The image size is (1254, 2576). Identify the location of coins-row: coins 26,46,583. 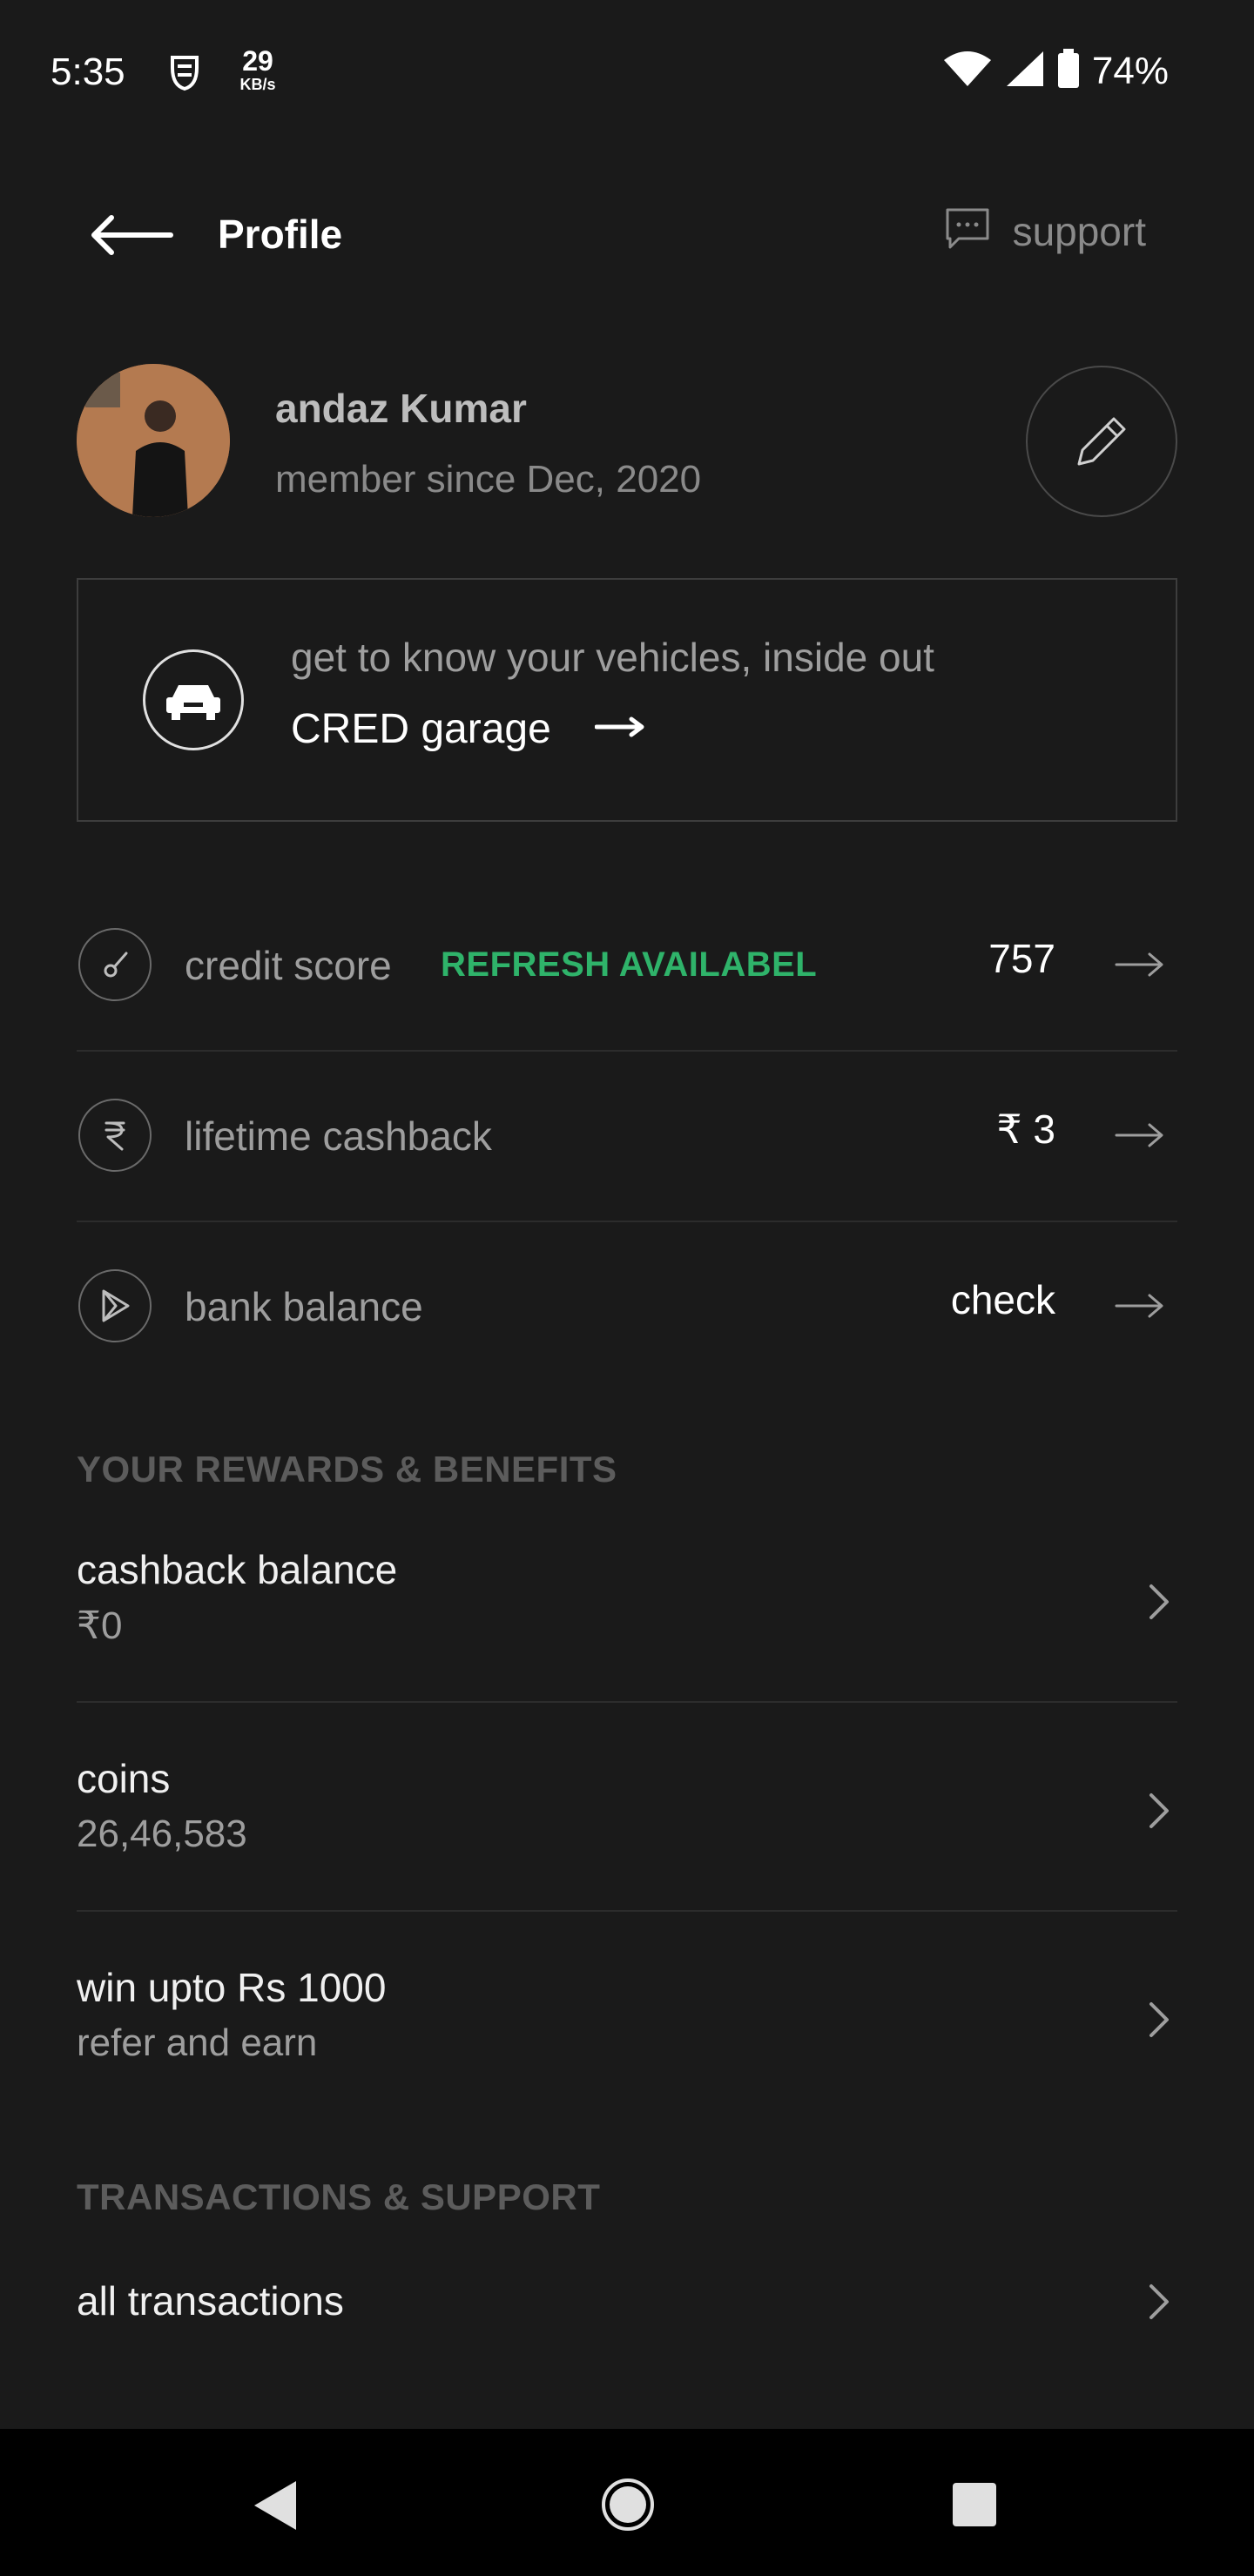
(627, 1807).